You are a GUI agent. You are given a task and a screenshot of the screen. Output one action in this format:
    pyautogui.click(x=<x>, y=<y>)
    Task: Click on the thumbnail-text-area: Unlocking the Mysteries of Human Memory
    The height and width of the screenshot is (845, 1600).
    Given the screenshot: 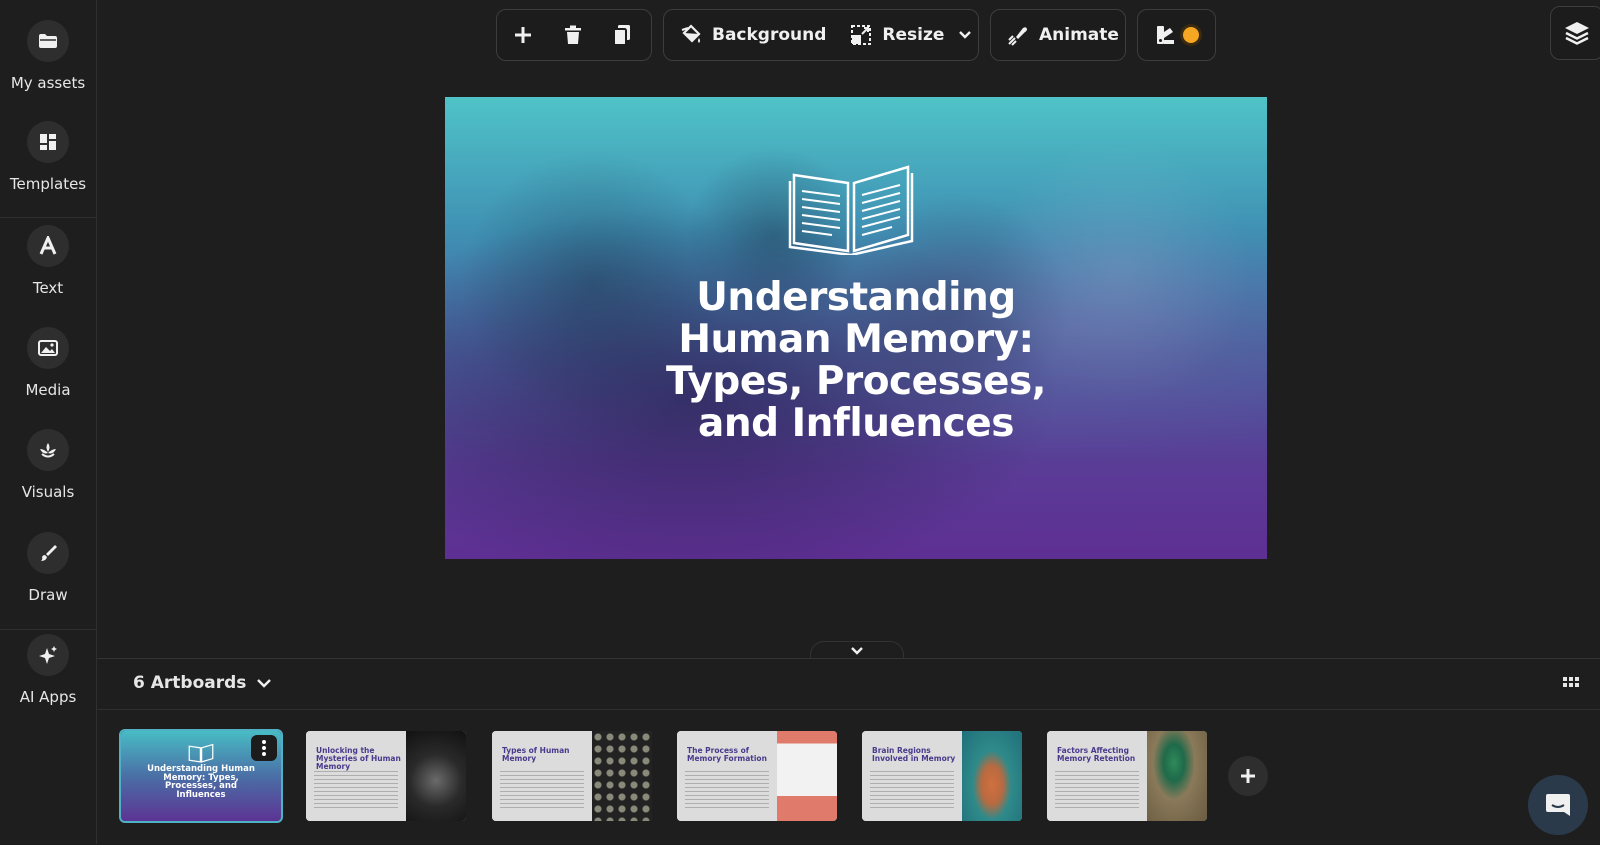 What is the action you would take?
    pyautogui.click(x=356, y=776)
    